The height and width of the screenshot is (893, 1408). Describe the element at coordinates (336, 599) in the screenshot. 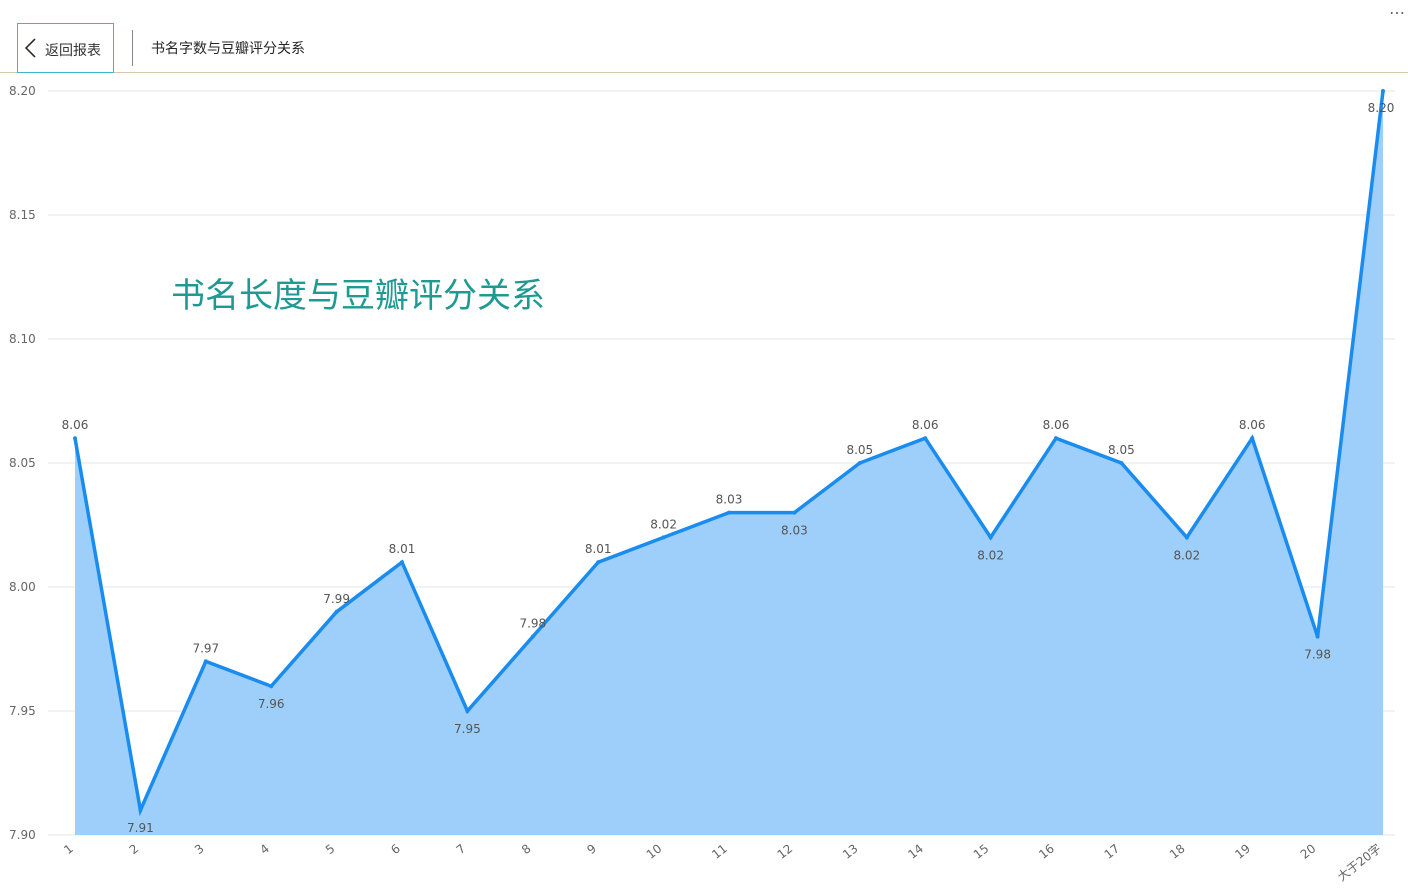

I see `data-label: 7.99` at that location.